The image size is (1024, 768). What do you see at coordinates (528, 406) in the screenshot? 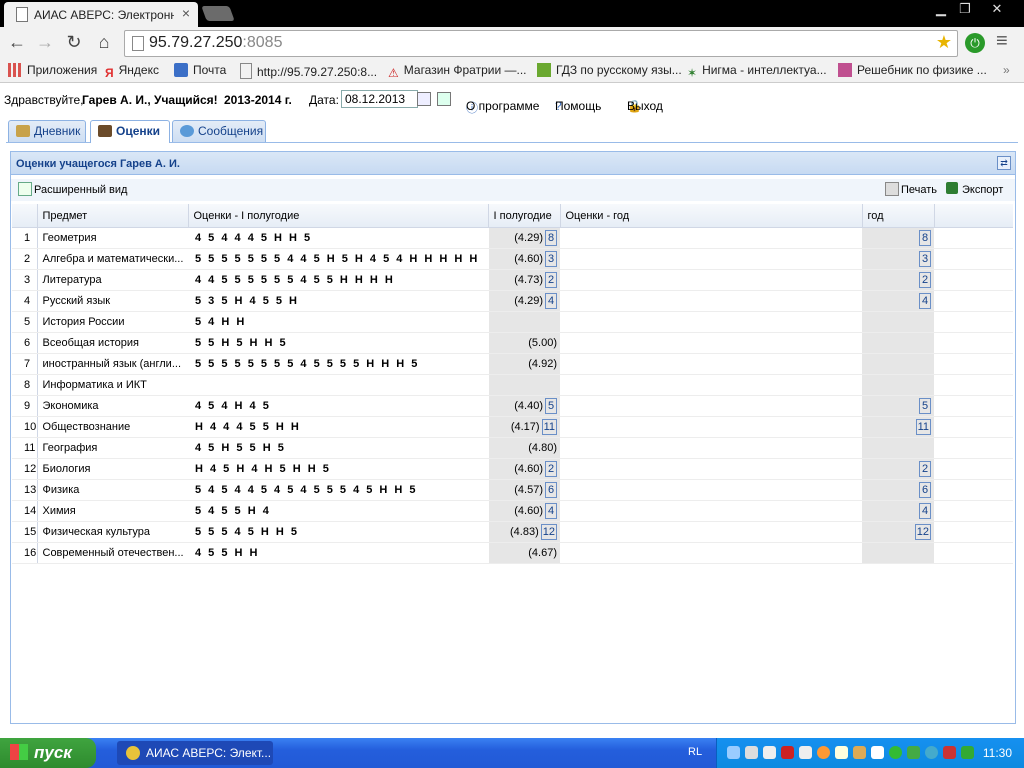
I see `average-value: (4.40)` at bounding box center [528, 406].